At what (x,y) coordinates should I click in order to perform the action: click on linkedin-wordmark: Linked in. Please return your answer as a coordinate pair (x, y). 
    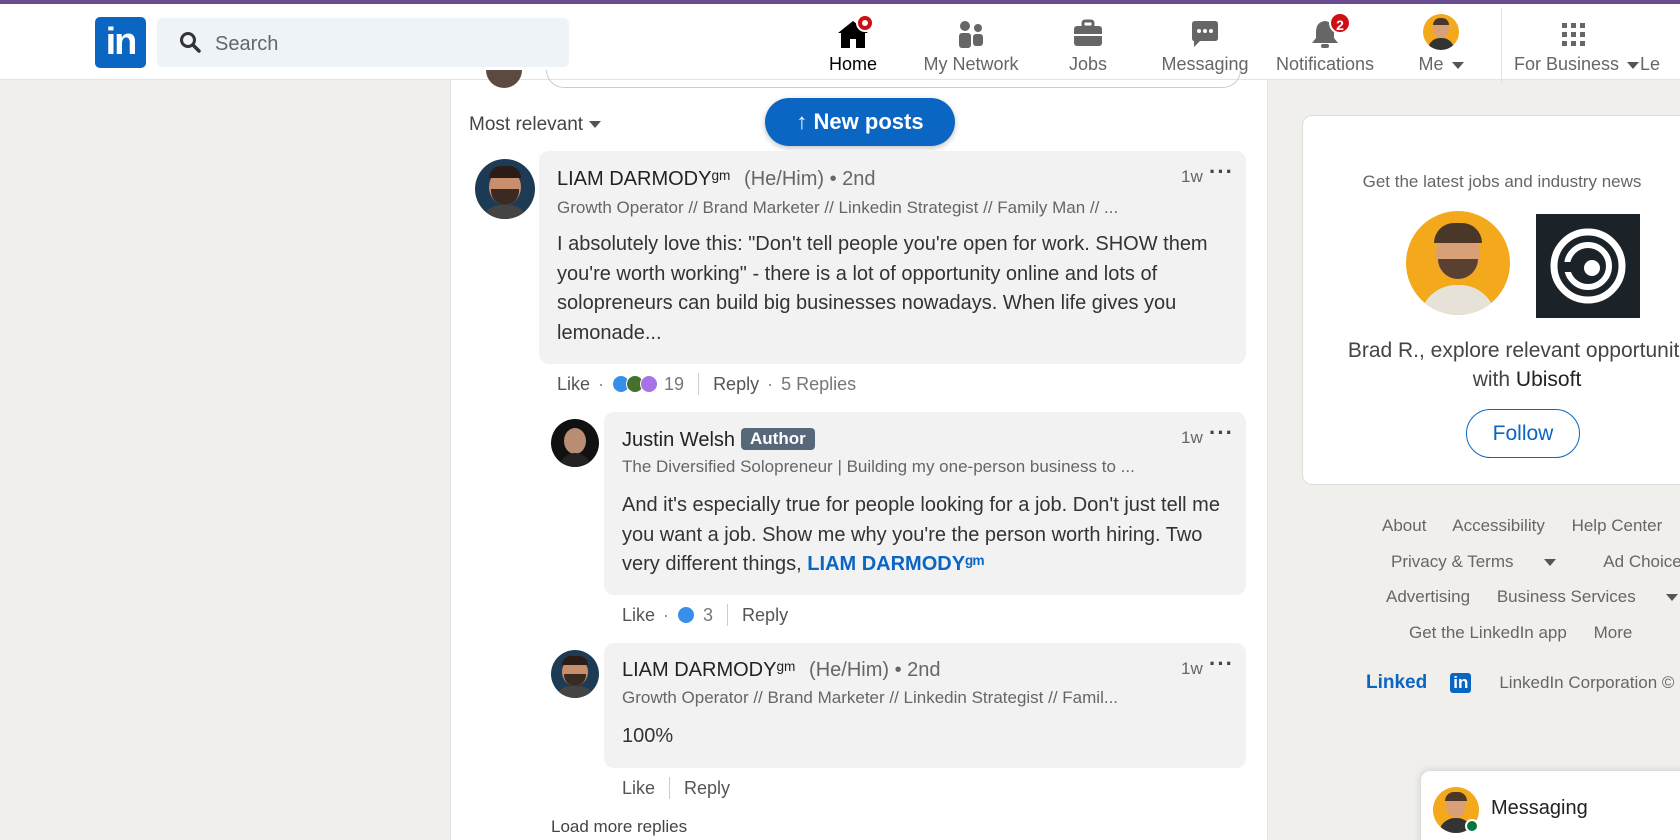
    Looking at the image, I should click on (1429, 682).